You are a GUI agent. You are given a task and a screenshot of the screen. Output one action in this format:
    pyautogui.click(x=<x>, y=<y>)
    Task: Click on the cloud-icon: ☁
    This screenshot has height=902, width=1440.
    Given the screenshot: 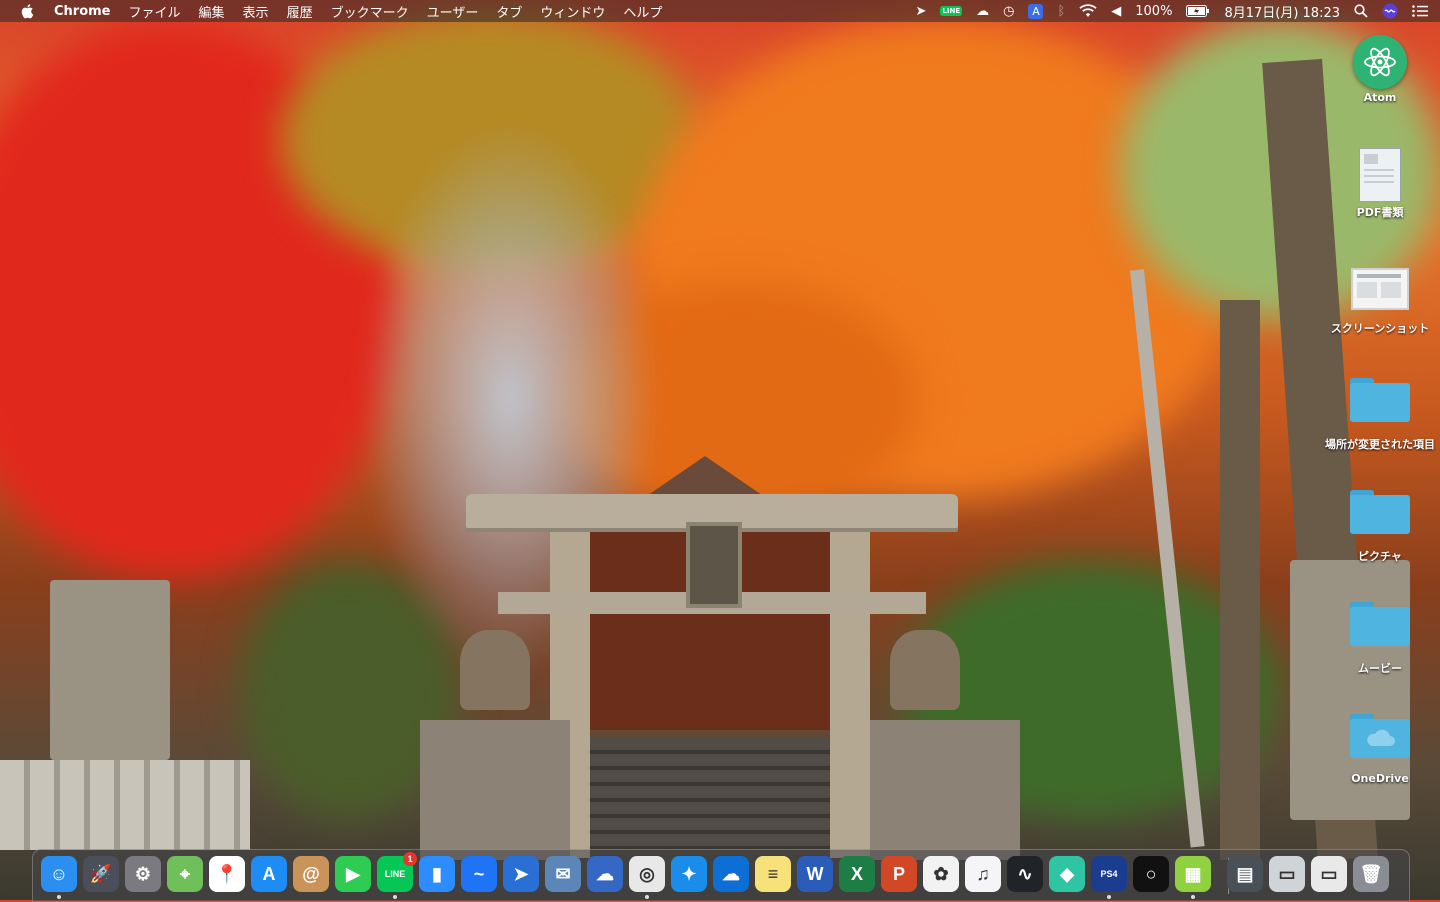 What is the action you would take?
    pyautogui.click(x=982, y=11)
    